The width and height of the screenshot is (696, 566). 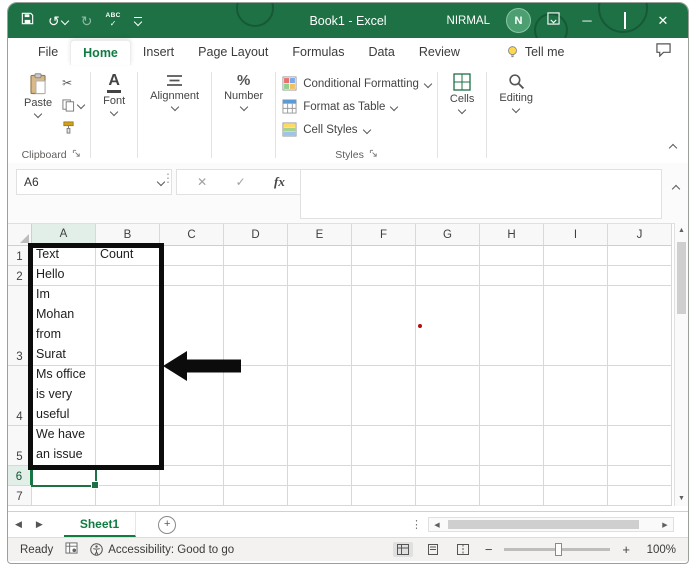 What do you see at coordinates (437, 525) in the screenshot?
I see `scroll-left-button: ◀` at bounding box center [437, 525].